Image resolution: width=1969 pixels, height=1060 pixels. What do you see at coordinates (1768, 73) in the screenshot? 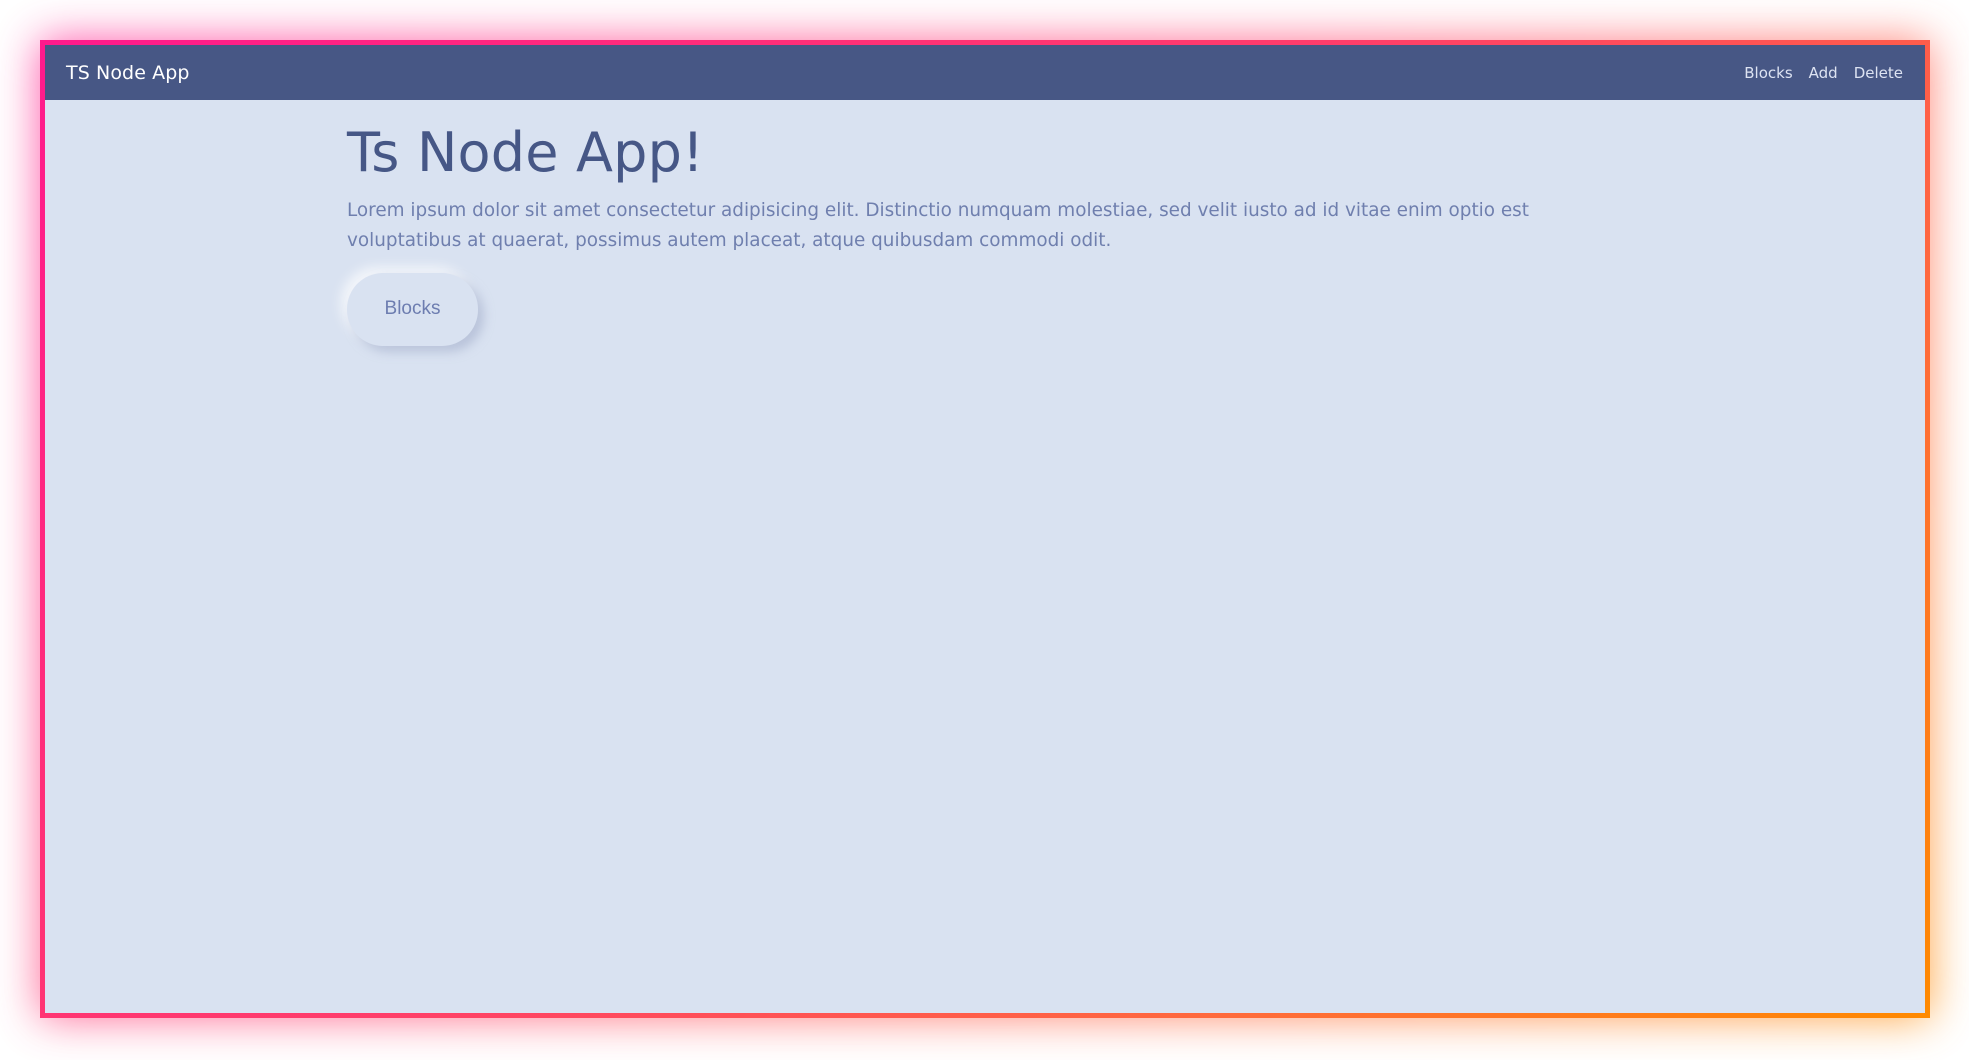
I see `nav-link-blocks: Blocks` at bounding box center [1768, 73].